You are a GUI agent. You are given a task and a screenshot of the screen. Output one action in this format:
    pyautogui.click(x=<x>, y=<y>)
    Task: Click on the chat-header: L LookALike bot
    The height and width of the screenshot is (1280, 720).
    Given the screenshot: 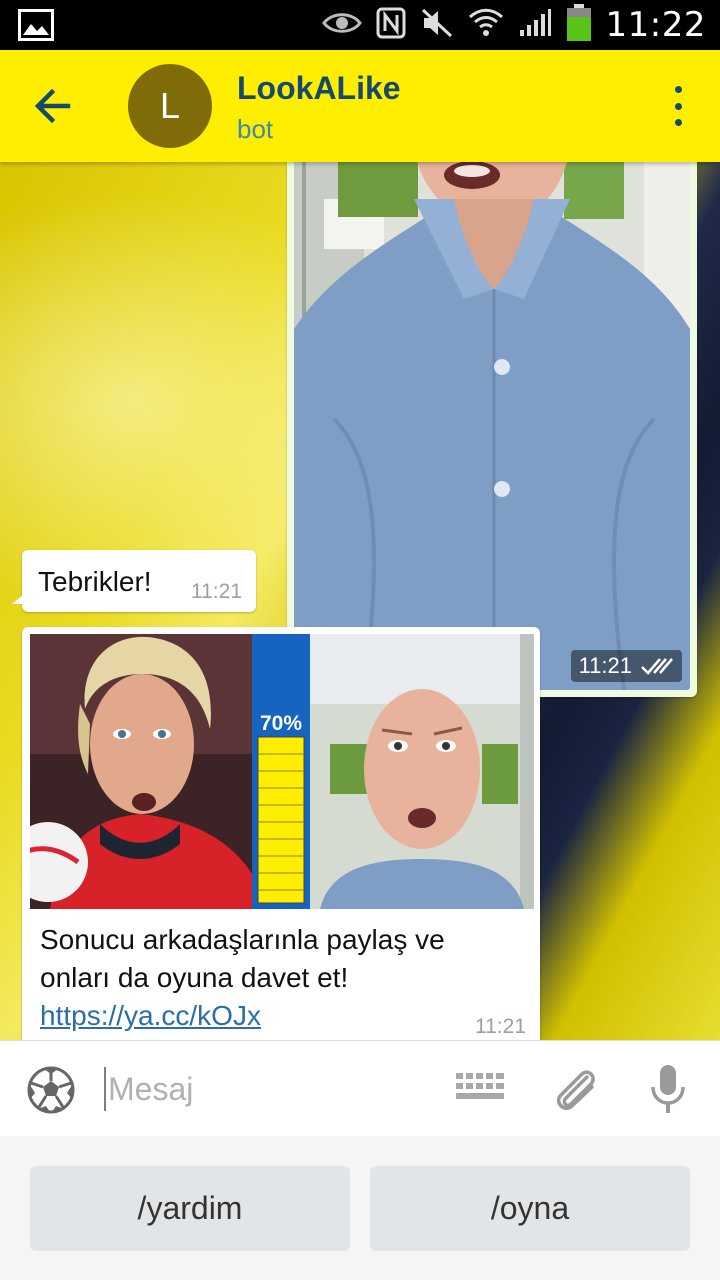 What is the action you would take?
    pyautogui.click(x=360, y=106)
    